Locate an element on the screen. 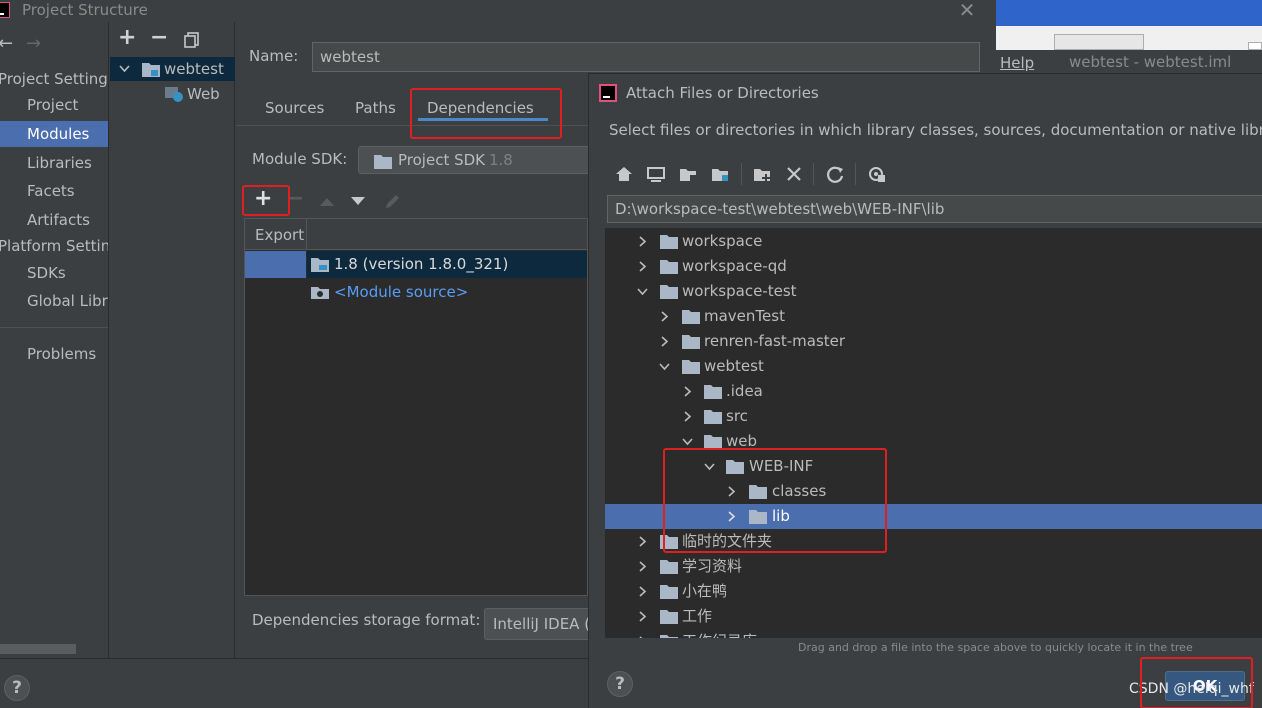 The width and height of the screenshot is (1262, 708). remove-module-icon: − is located at coordinates (159, 38).